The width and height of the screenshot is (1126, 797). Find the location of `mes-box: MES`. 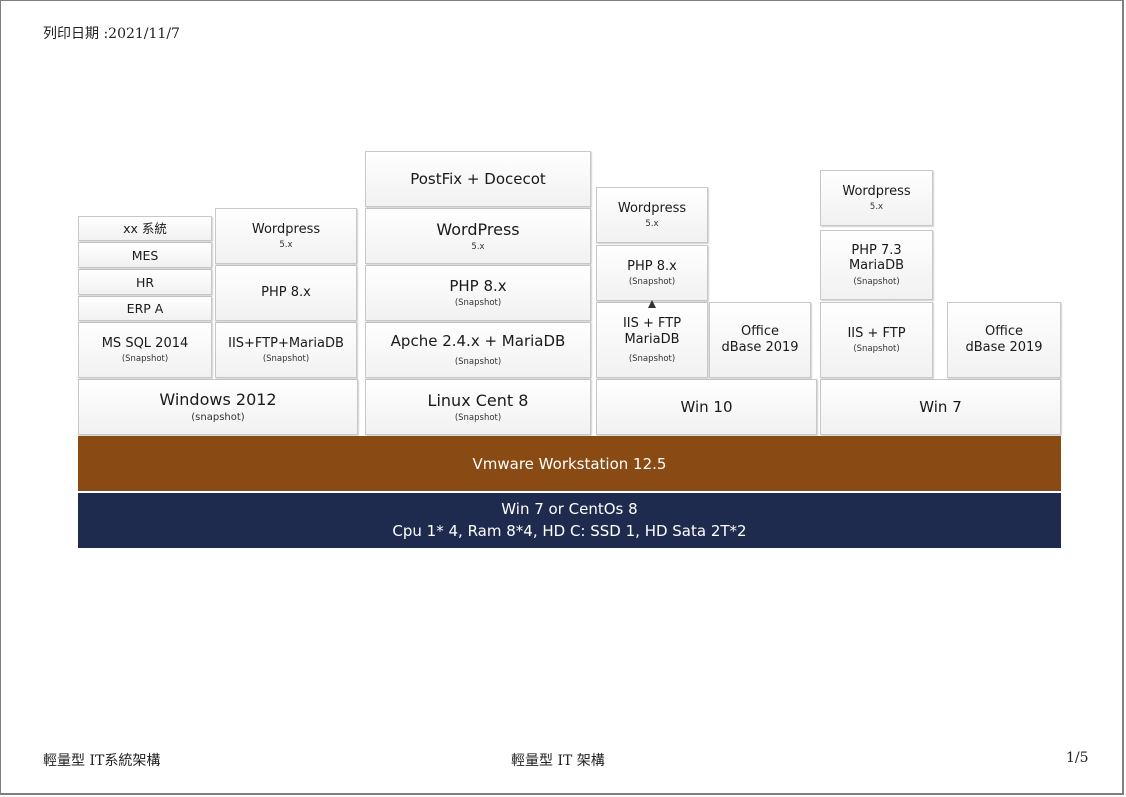

mes-box: MES is located at coordinates (145, 255).